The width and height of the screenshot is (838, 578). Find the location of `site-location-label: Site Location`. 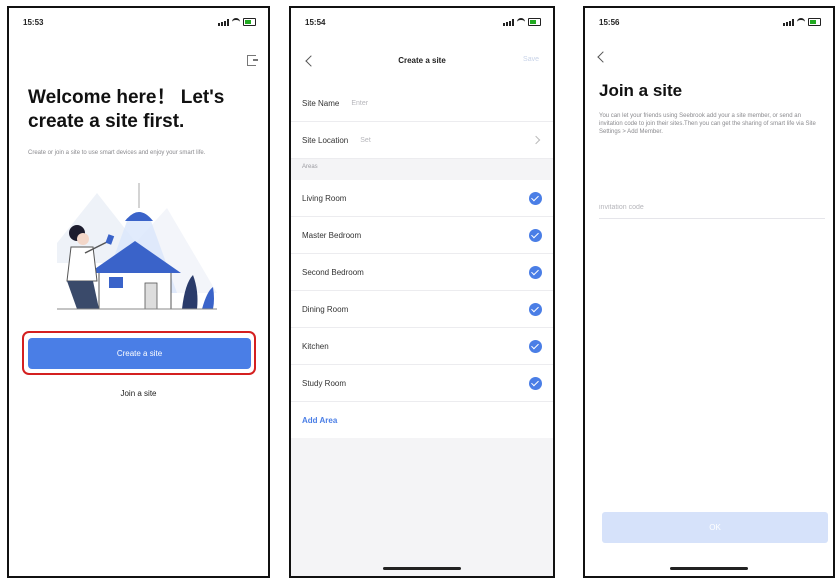

site-location-label: Site Location is located at coordinates (325, 140).